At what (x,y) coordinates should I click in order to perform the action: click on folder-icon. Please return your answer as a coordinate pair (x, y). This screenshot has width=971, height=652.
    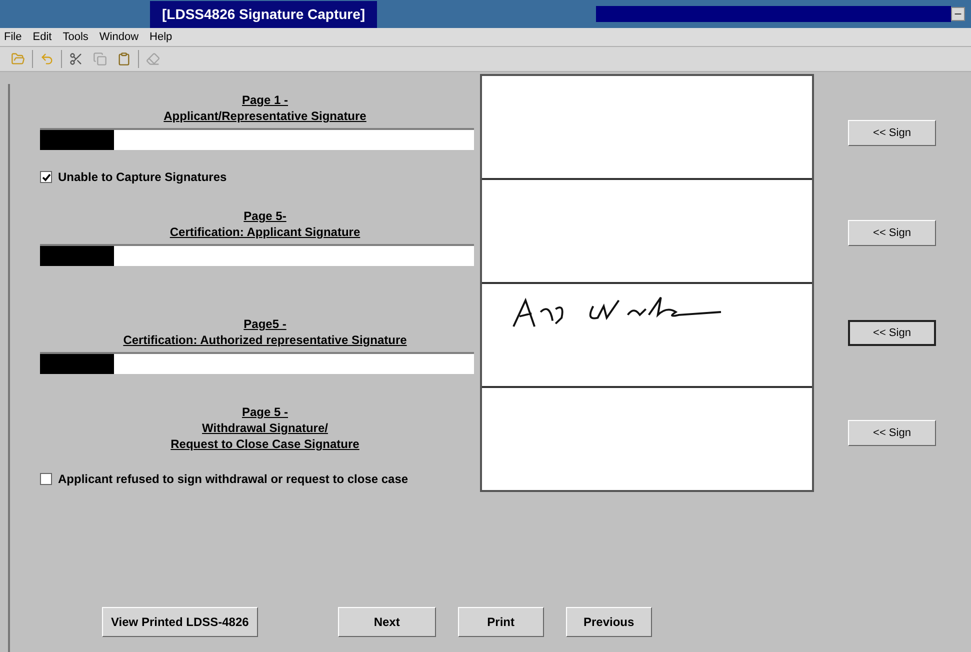
    Looking at the image, I should click on (18, 59).